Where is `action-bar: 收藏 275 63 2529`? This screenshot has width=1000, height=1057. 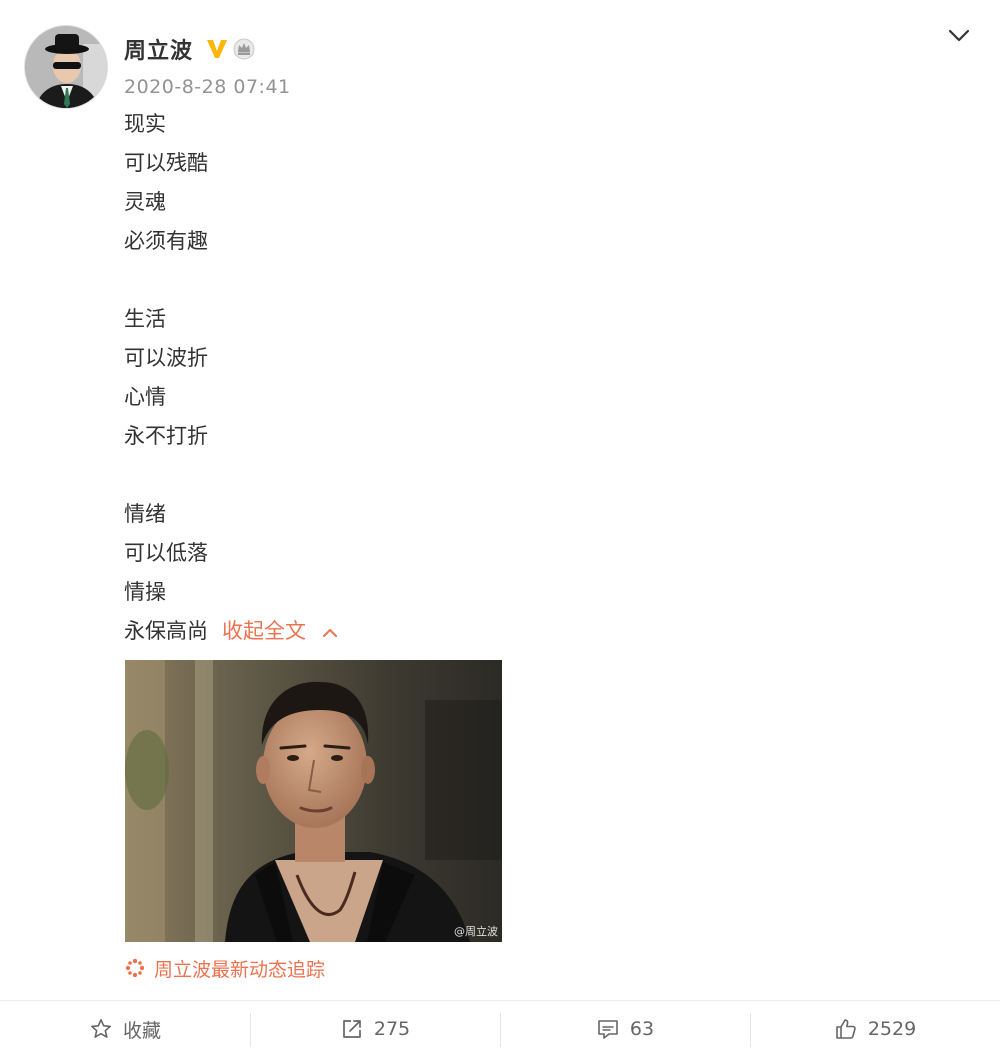 action-bar: 收藏 275 63 2529 is located at coordinates (500, 1028).